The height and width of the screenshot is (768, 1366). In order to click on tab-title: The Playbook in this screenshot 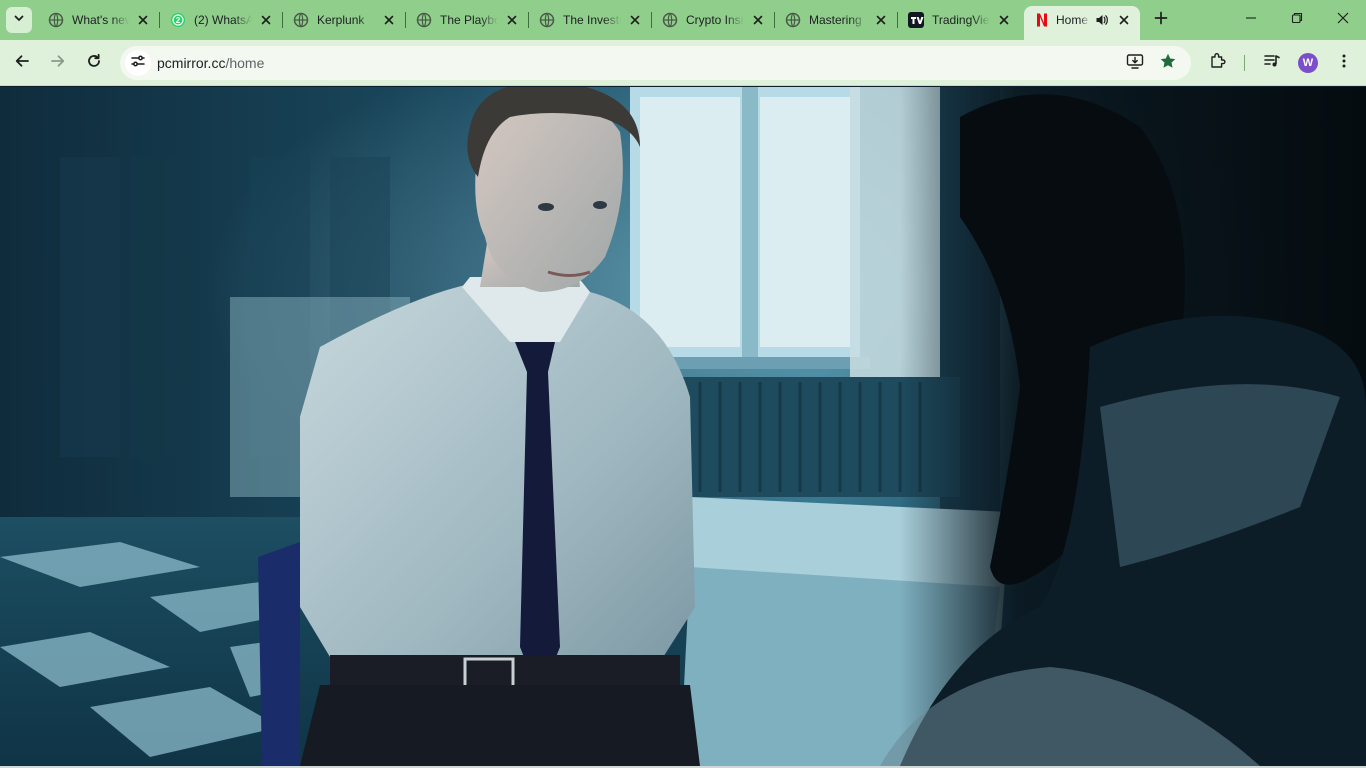, I will do `click(469, 20)`.